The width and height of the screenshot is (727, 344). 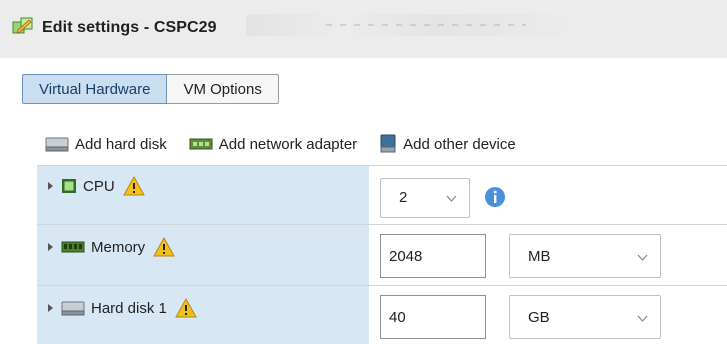 What do you see at coordinates (388, 143) in the screenshot?
I see `other-device-icon` at bounding box center [388, 143].